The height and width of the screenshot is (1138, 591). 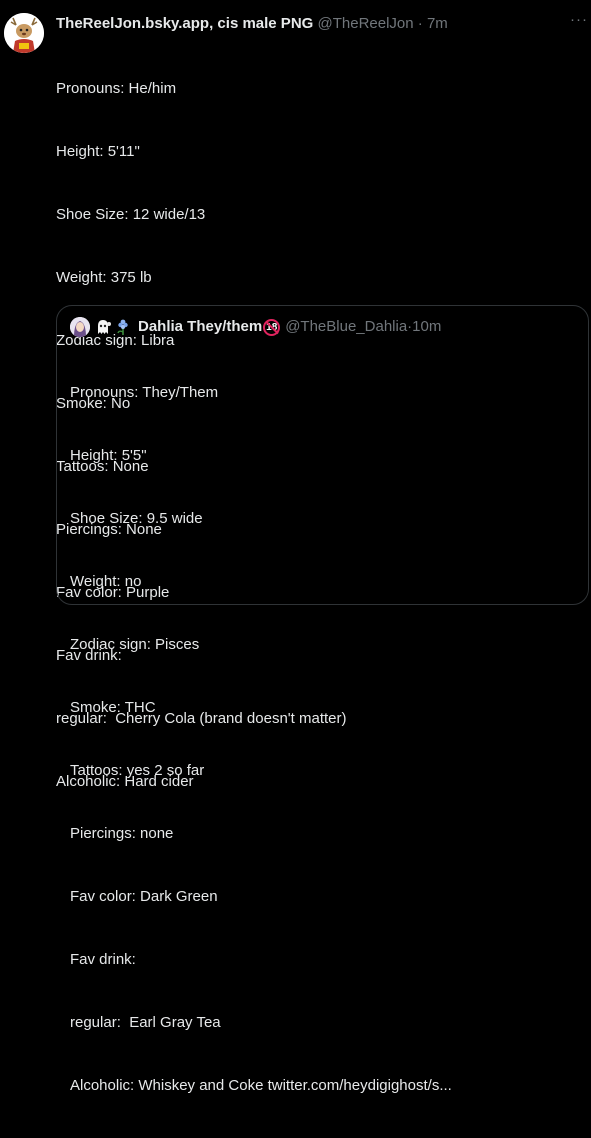 I want to click on tweet-line: Height: 5'11", so click(x=98, y=151).